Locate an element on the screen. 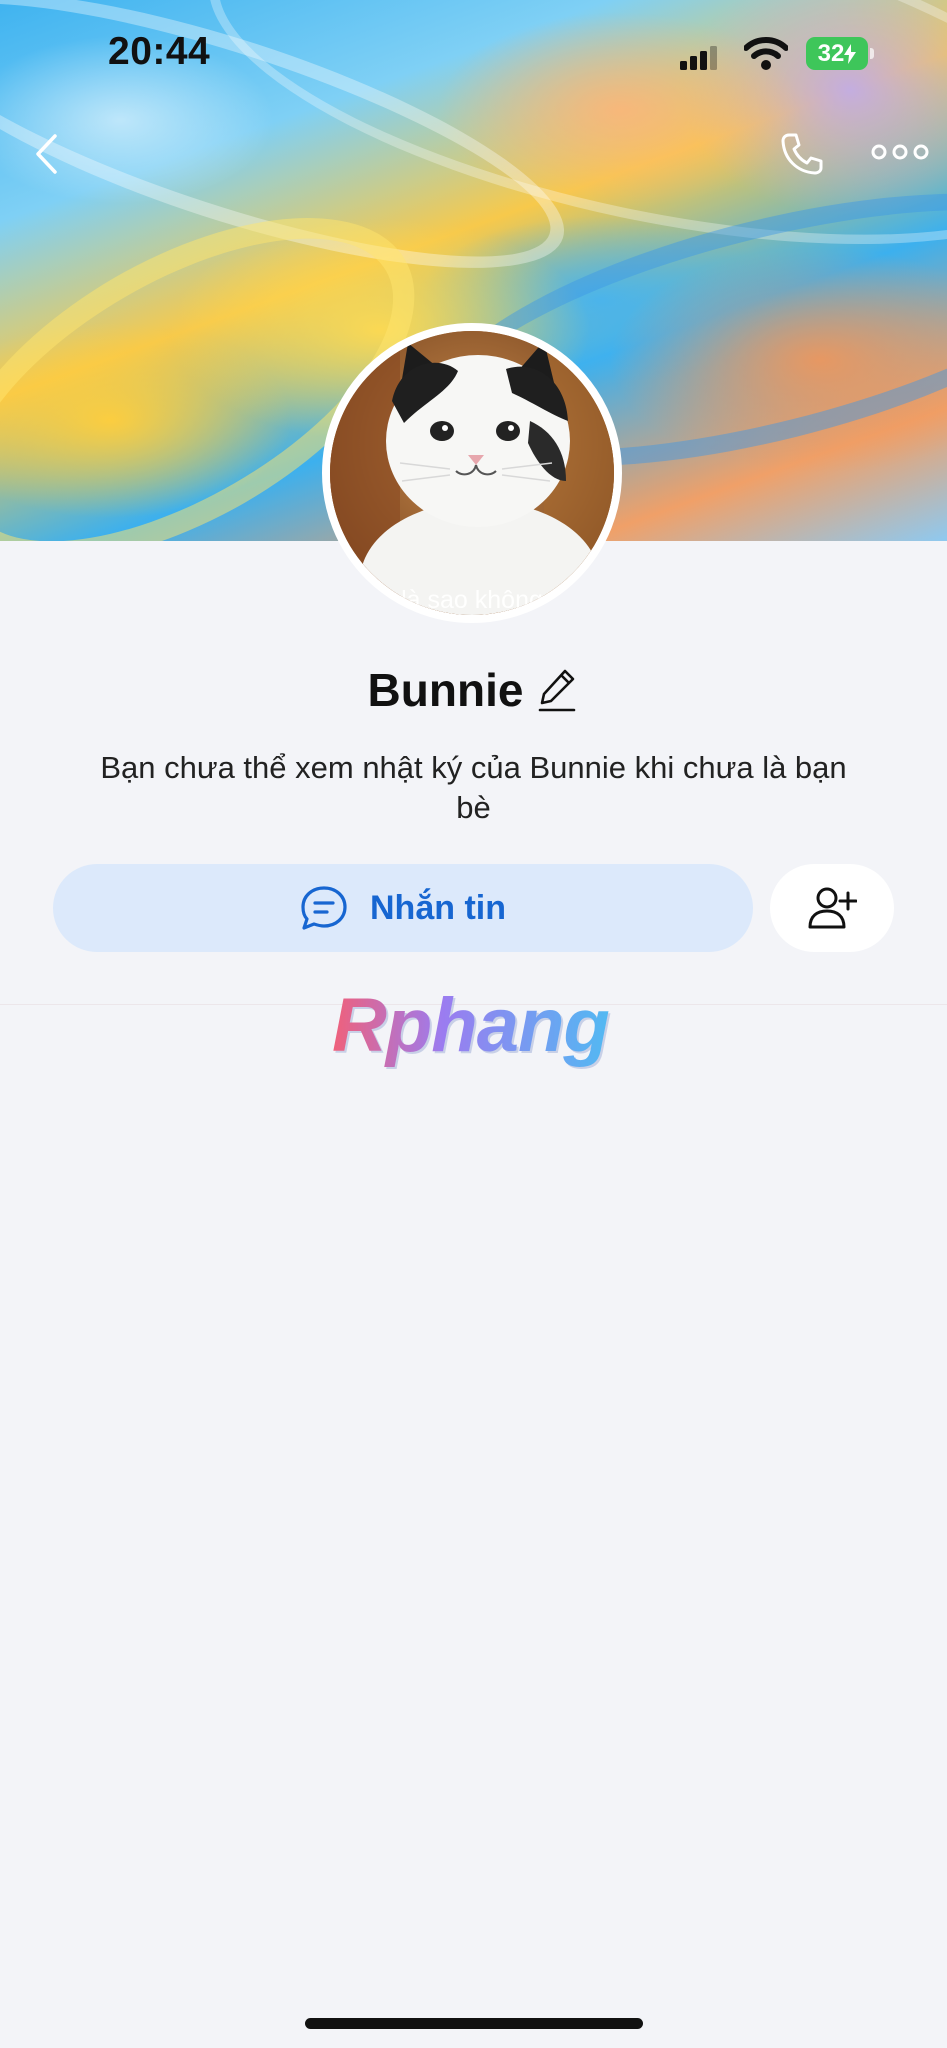  avatar-caption: là sao không is located at coordinates (472, 600).